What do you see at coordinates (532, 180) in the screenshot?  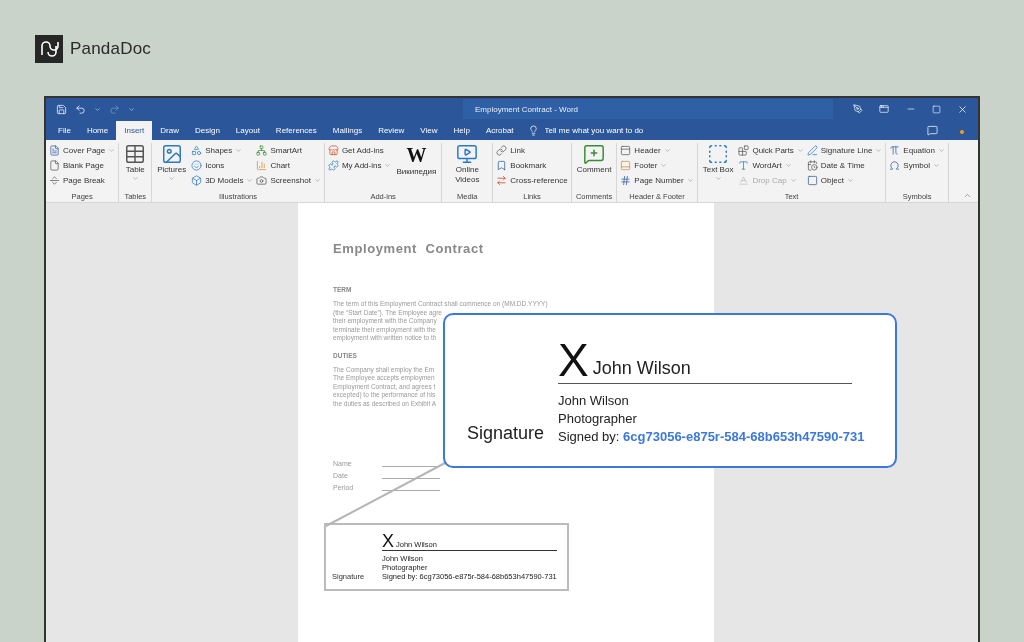 I see `ribbon-button: Cross-reference` at bounding box center [532, 180].